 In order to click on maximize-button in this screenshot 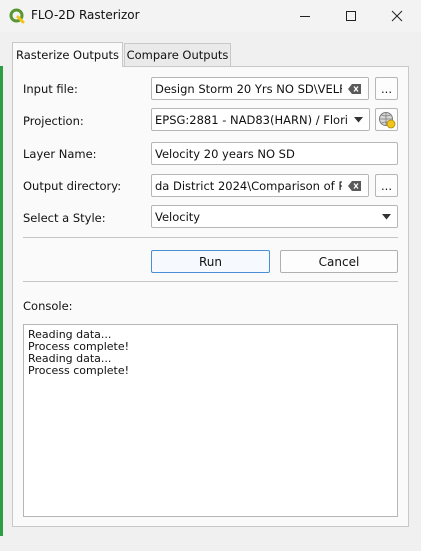, I will do `click(351, 16)`.